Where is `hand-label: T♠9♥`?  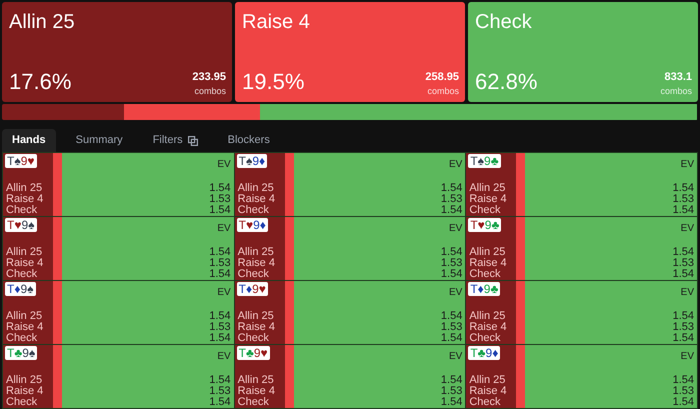 hand-label: T♠9♥ is located at coordinates (21, 161).